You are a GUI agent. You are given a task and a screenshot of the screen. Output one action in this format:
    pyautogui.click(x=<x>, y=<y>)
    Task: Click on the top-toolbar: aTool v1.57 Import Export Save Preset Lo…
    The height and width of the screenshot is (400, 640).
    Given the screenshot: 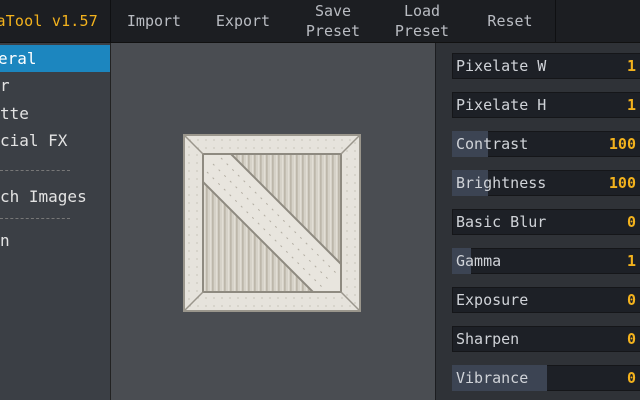 What is the action you would take?
    pyautogui.click(x=320, y=21)
    